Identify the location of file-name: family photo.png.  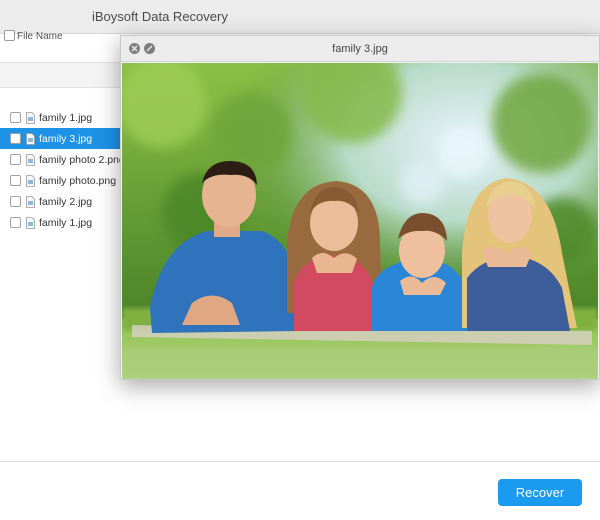
(78, 180).